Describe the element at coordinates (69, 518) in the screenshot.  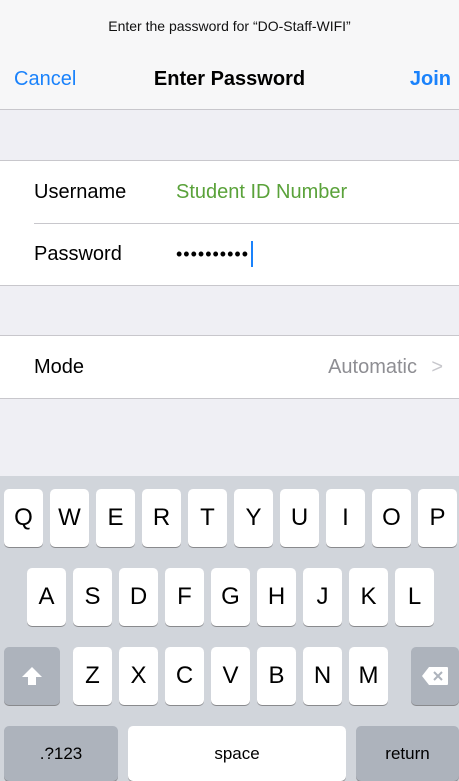
I see `key-w: W` at that location.